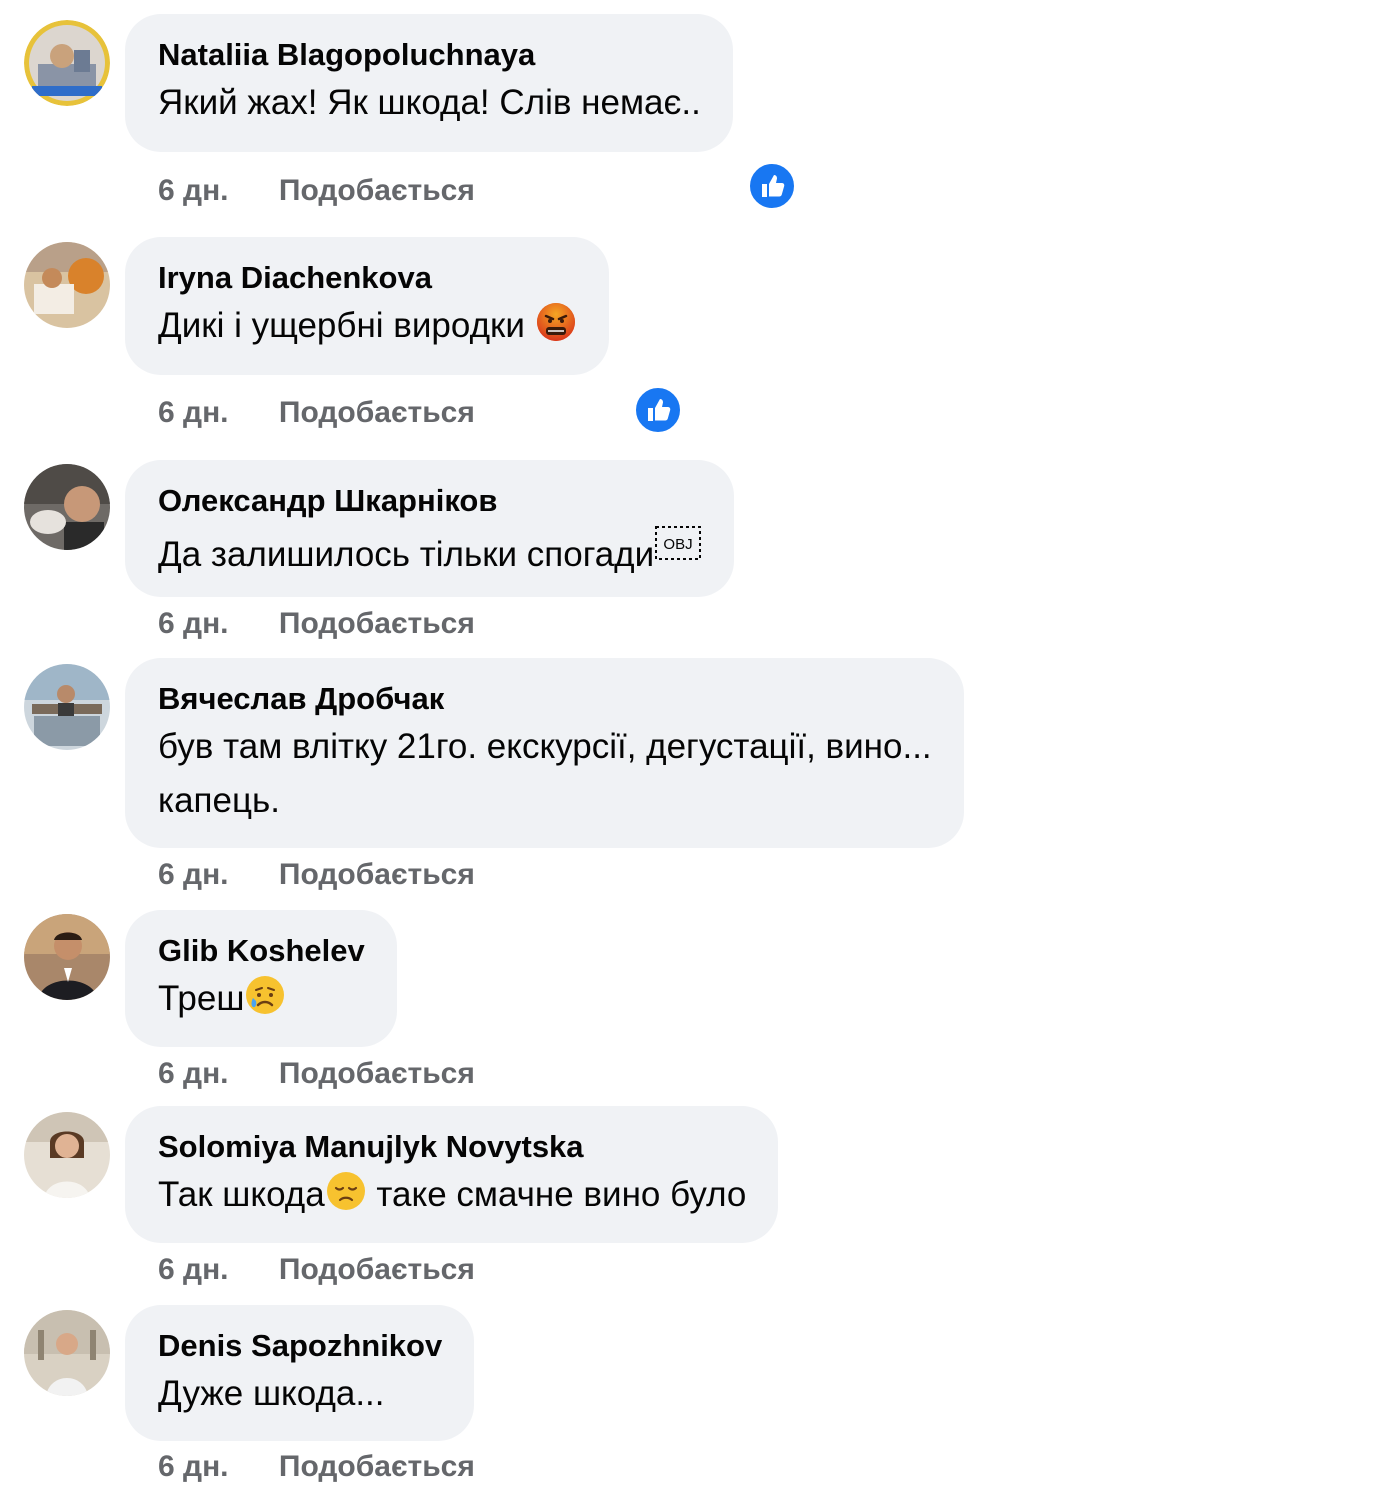 The width and height of the screenshot is (1400, 1489). What do you see at coordinates (430, 552) in the screenshot?
I see `comment-text: Да залишилось тільки спогади OBJ` at bounding box center [430, 552].